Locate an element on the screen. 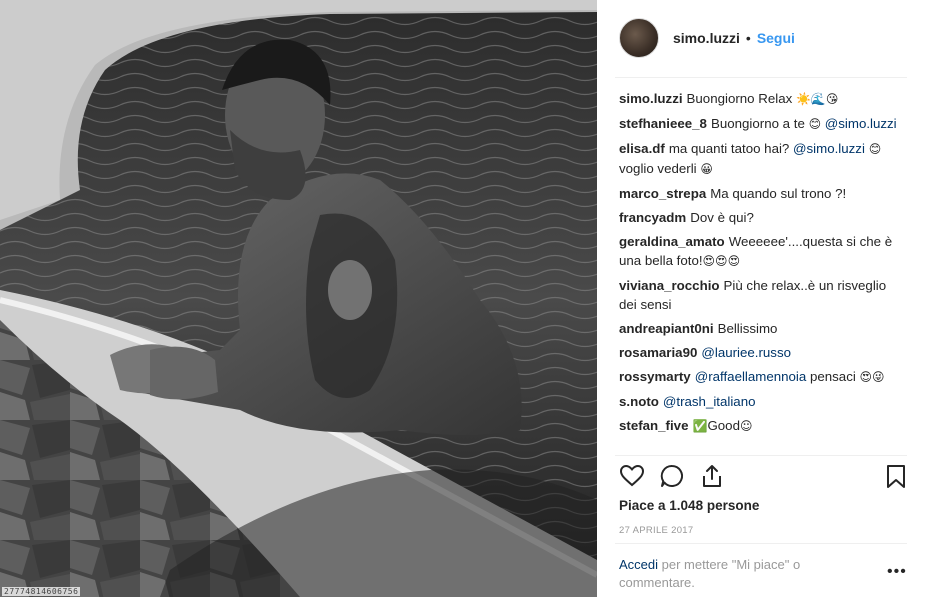 This screenshot has width=927, height=597. comment-item: rossymarty @raffaellamennoia pensaci 😍😜 is located at coordinates (763, 377).